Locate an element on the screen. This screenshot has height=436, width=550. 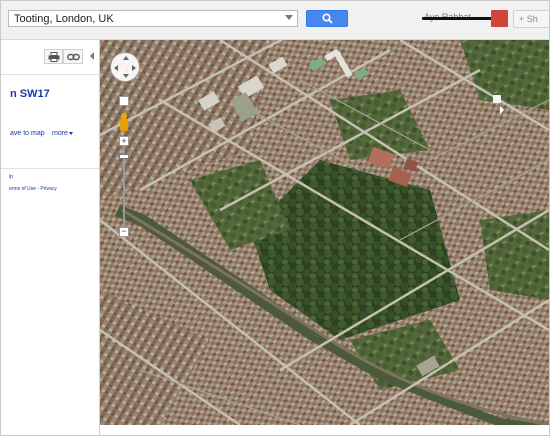
more-link: more is located at coordinates (62, 133).